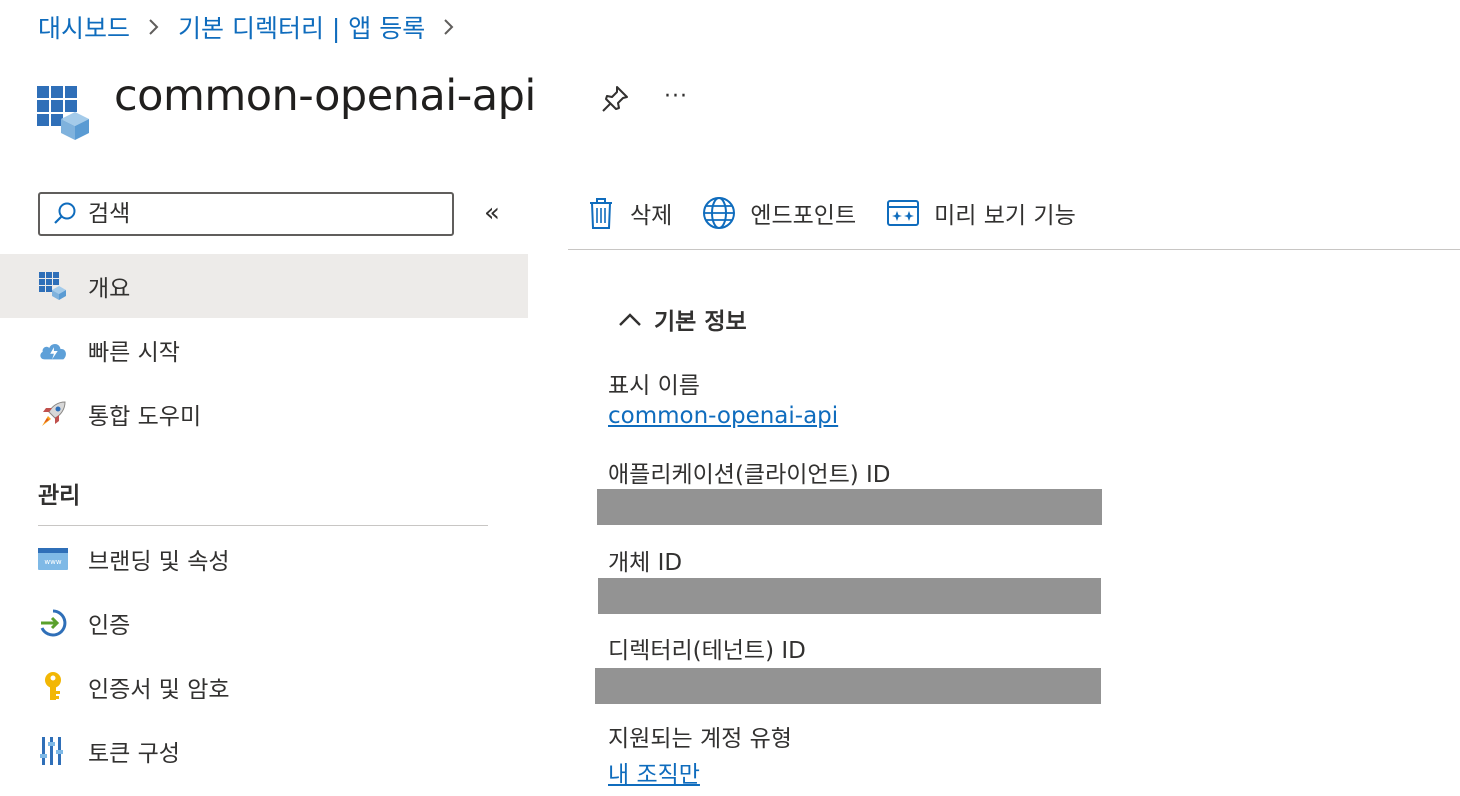 The width and height of the screenshot is (1460, 796). Describe the element at coordinates (134, 754) in the screenshot. I see `sidebar-item-label: 토큰 구성` at that location.